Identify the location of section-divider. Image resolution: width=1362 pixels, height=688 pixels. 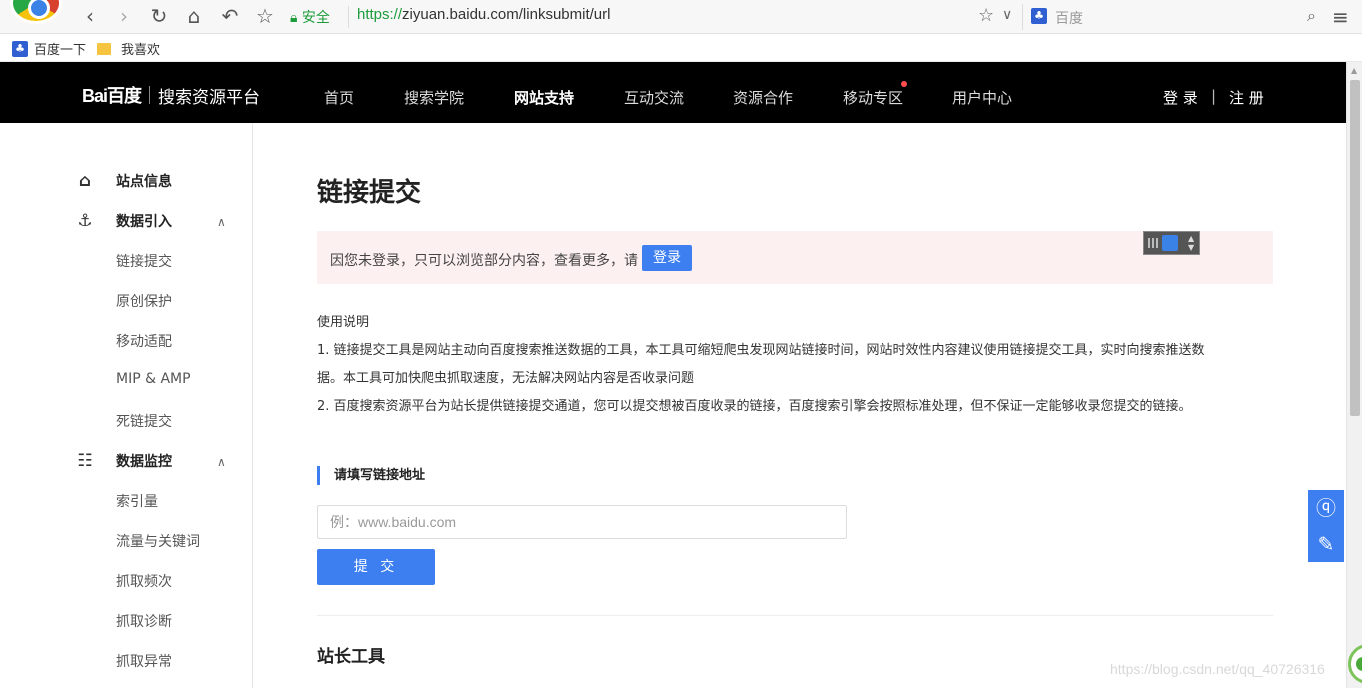
(795, 615).